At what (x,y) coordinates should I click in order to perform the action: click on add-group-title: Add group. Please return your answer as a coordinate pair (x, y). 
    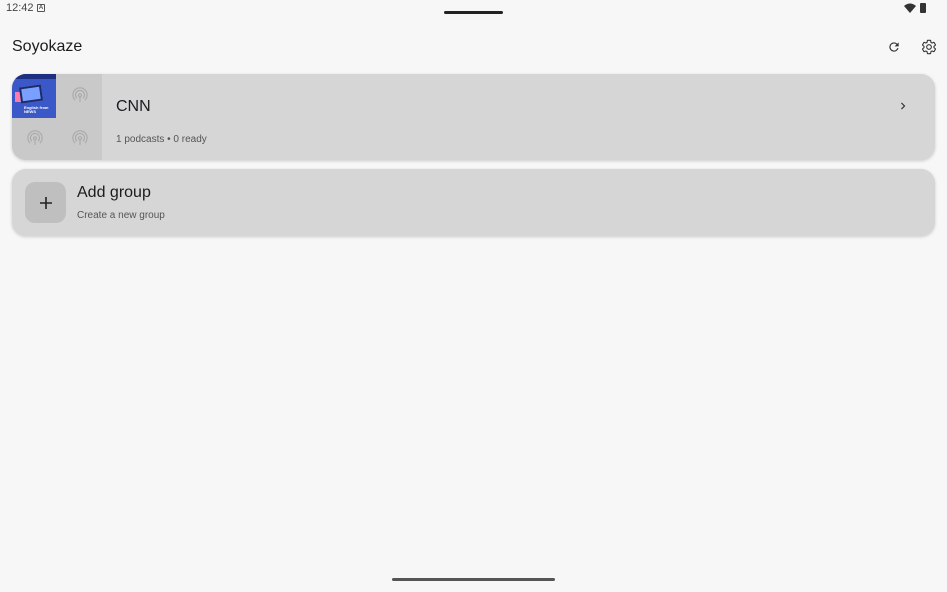
    Looking at the image, I should click on (114, 192).